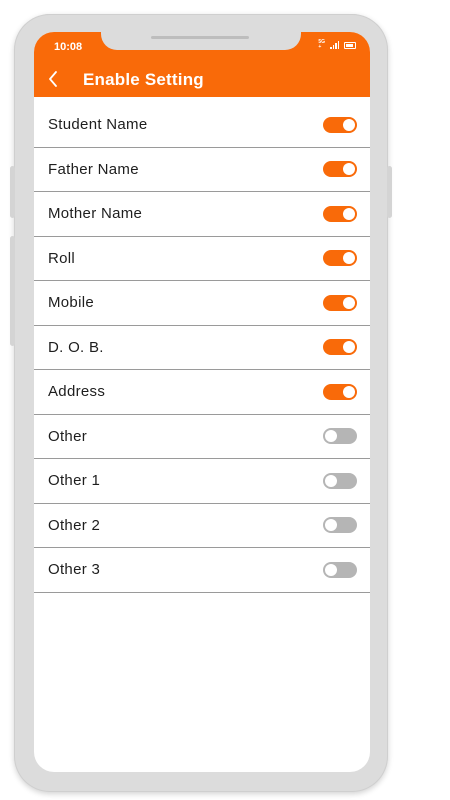 This screenshot has height=800, width=450. I want to click on battery-icon, so click(350, 45).